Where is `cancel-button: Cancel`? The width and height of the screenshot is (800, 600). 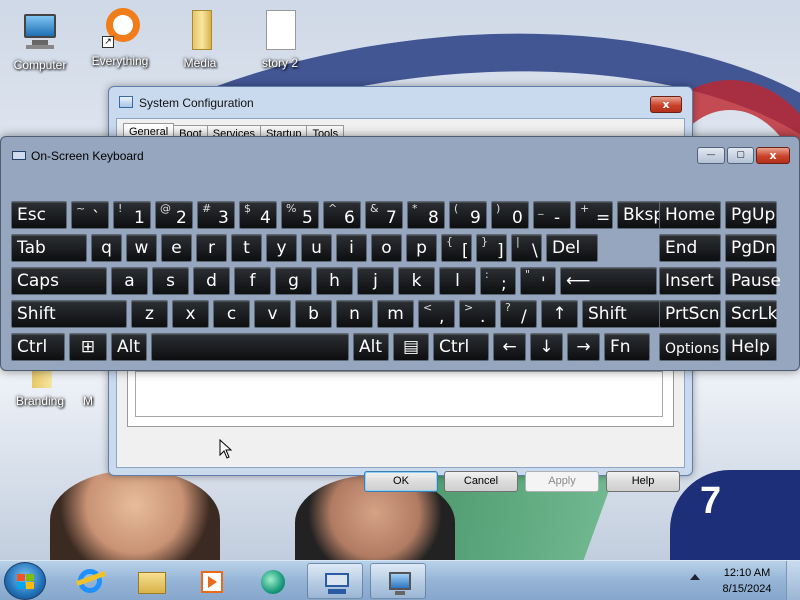 cancel-button: Cancel is located at coordinates (481, 481).